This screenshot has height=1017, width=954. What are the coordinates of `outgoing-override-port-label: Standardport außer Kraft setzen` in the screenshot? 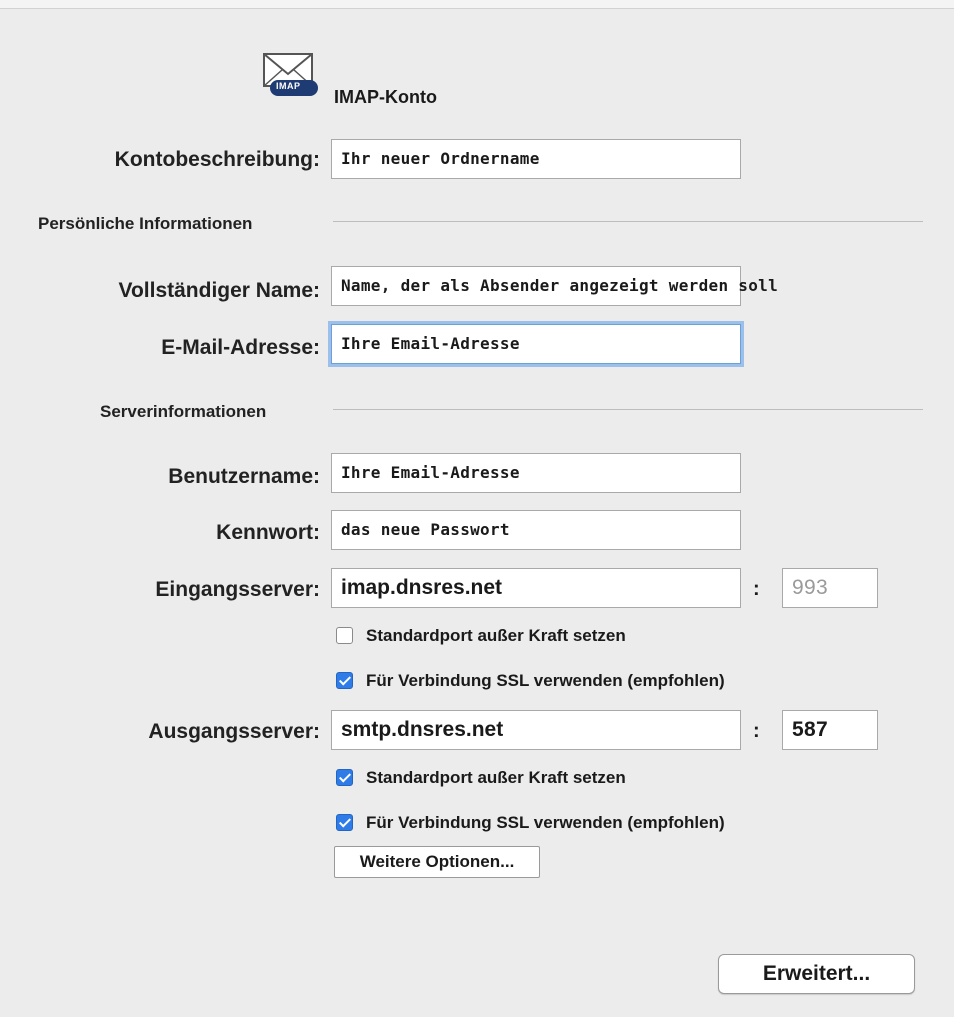 It's located at (496, 777).